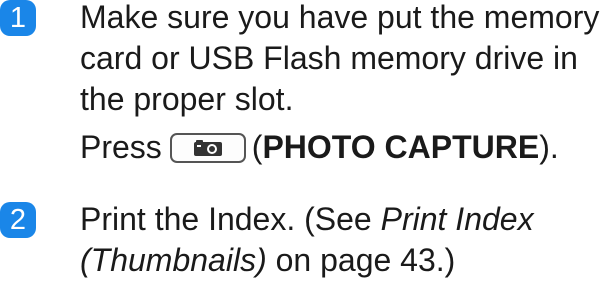 The image size is (611, 281). I want to click on open-paren: (, so click(257, 147).